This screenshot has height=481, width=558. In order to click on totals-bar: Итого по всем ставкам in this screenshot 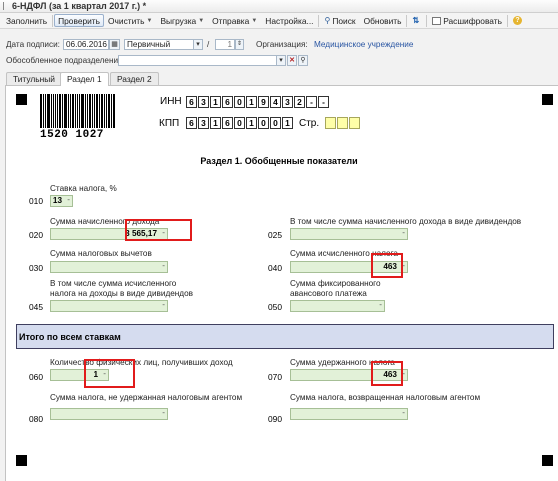, I will do `click(285, 336)`.